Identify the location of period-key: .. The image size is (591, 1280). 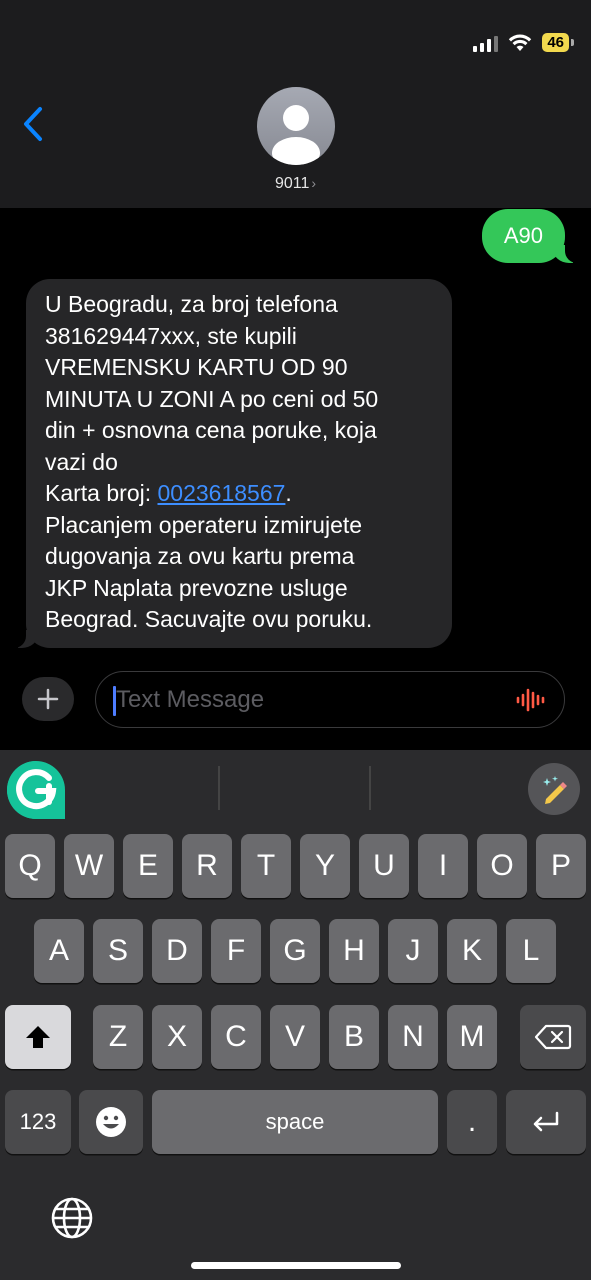
(472, 1122).